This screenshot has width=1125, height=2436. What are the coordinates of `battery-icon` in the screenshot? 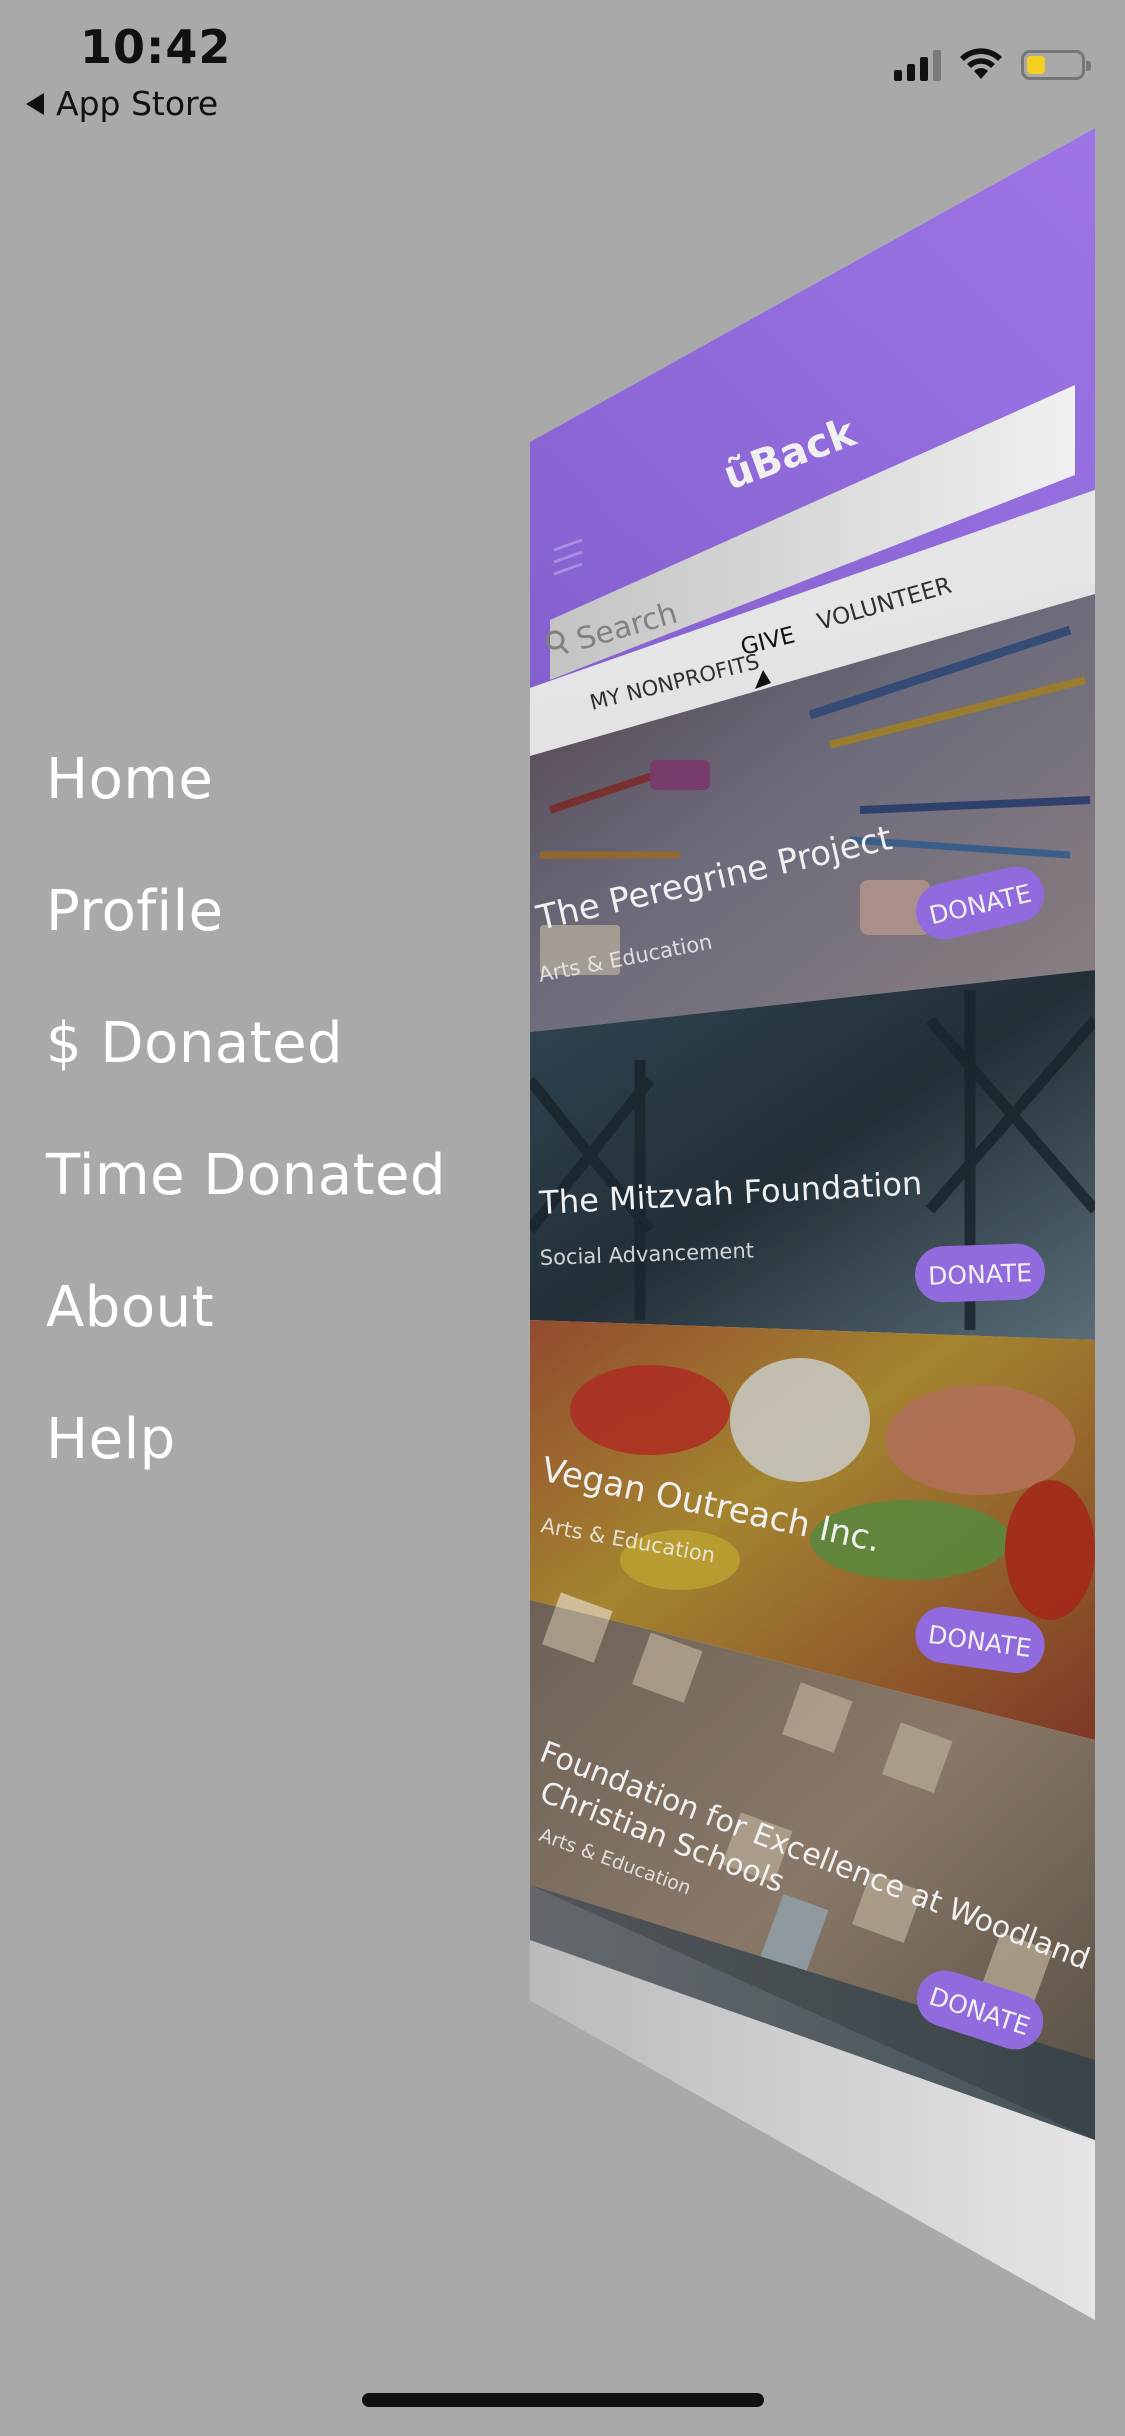 It's located at (1056, 65).